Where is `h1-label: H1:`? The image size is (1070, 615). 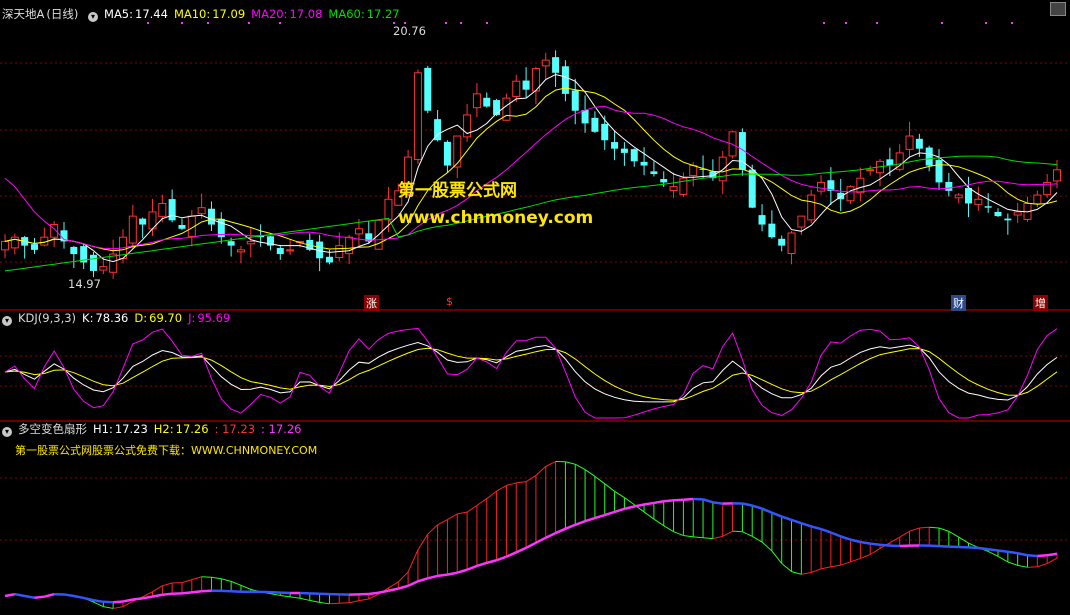
h1-label: H1: is located at coordinates (103, 429).